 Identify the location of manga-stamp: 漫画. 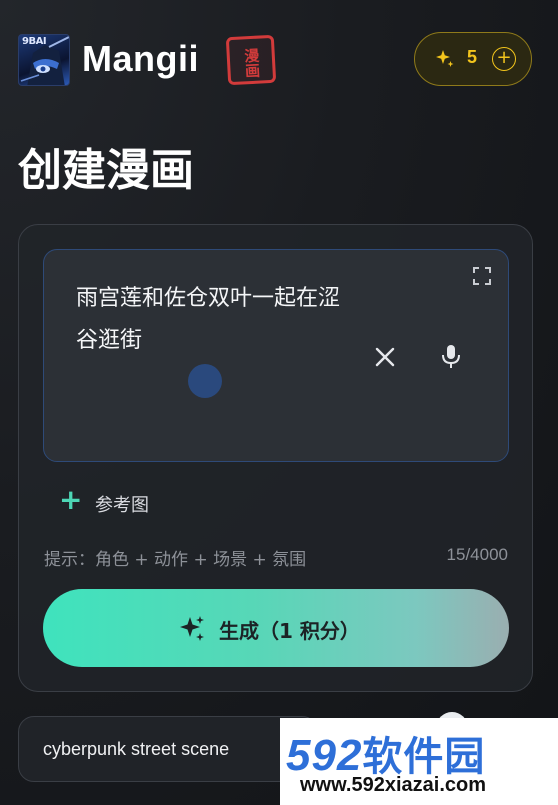
(251, 60).